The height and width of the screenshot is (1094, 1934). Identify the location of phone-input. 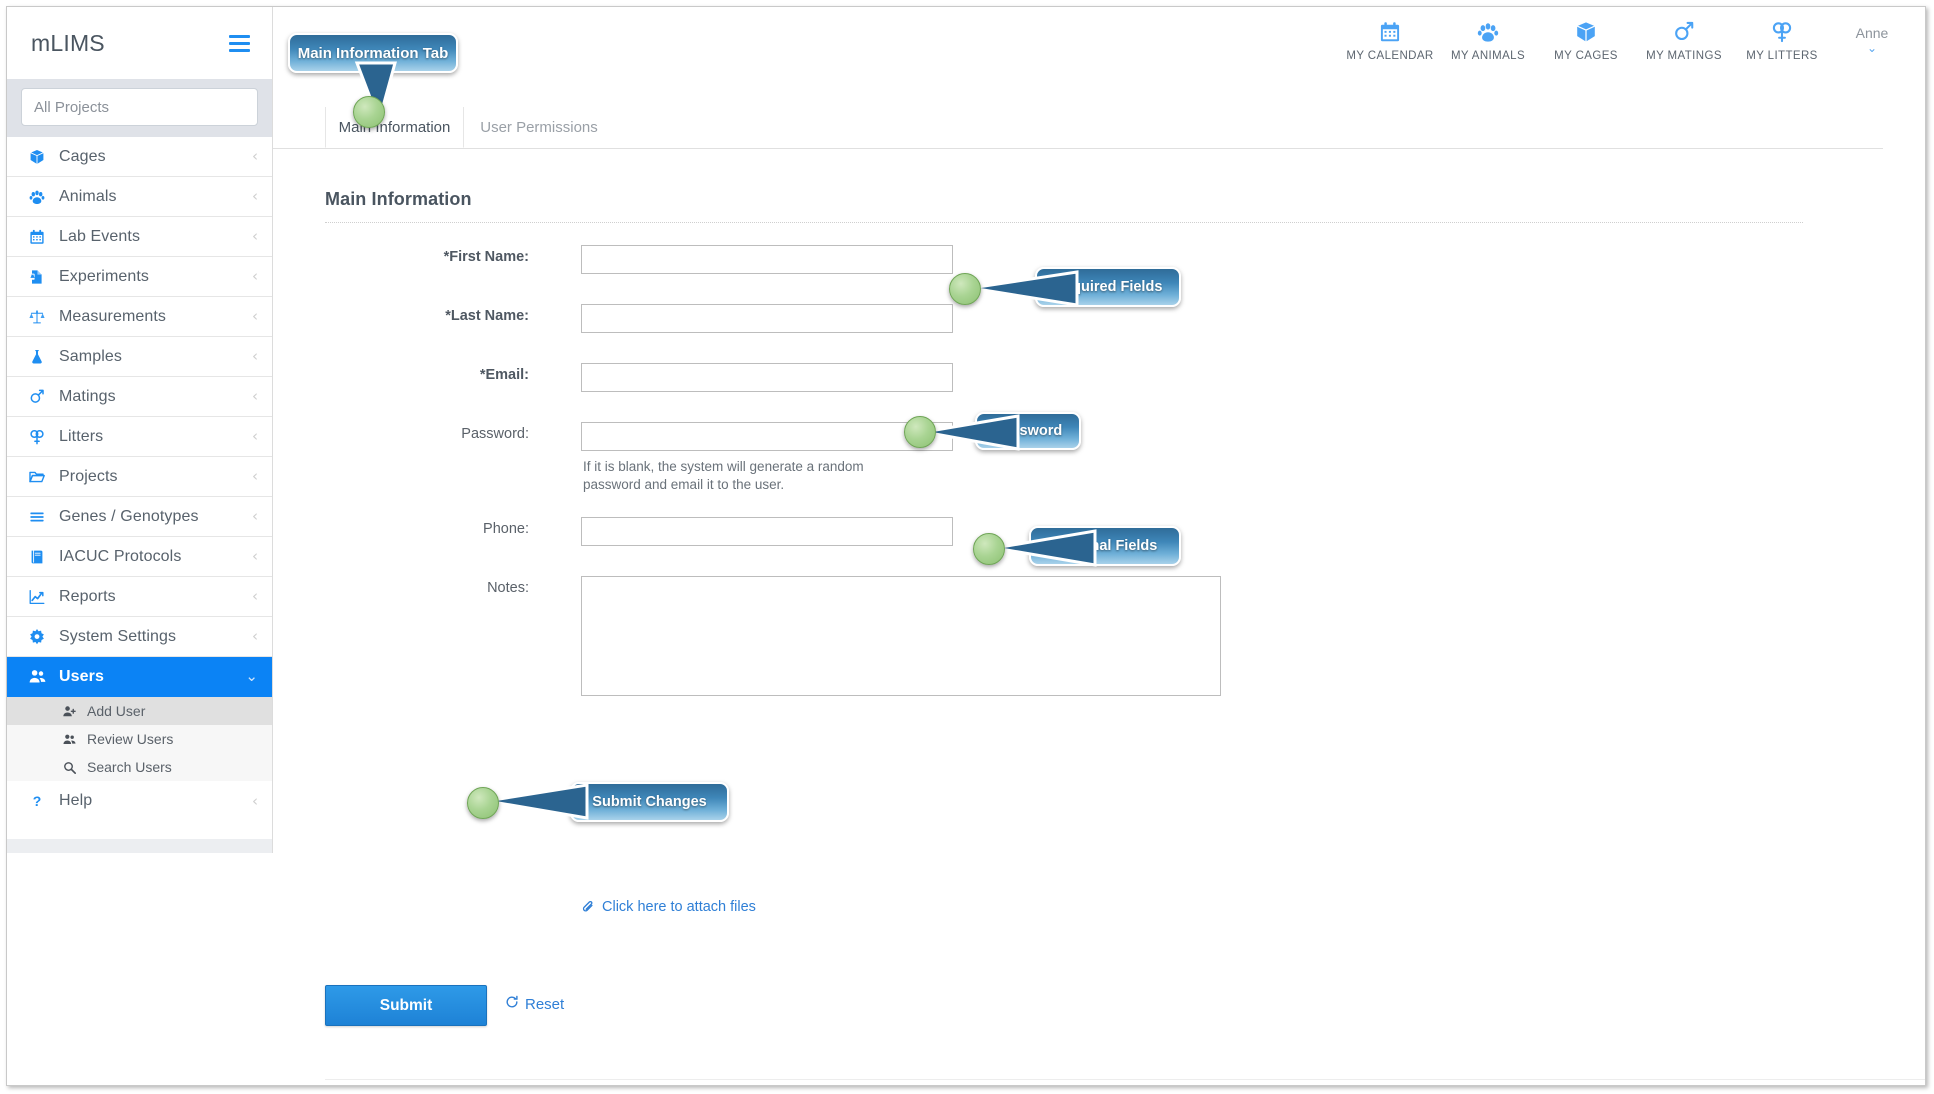
(767, 531).